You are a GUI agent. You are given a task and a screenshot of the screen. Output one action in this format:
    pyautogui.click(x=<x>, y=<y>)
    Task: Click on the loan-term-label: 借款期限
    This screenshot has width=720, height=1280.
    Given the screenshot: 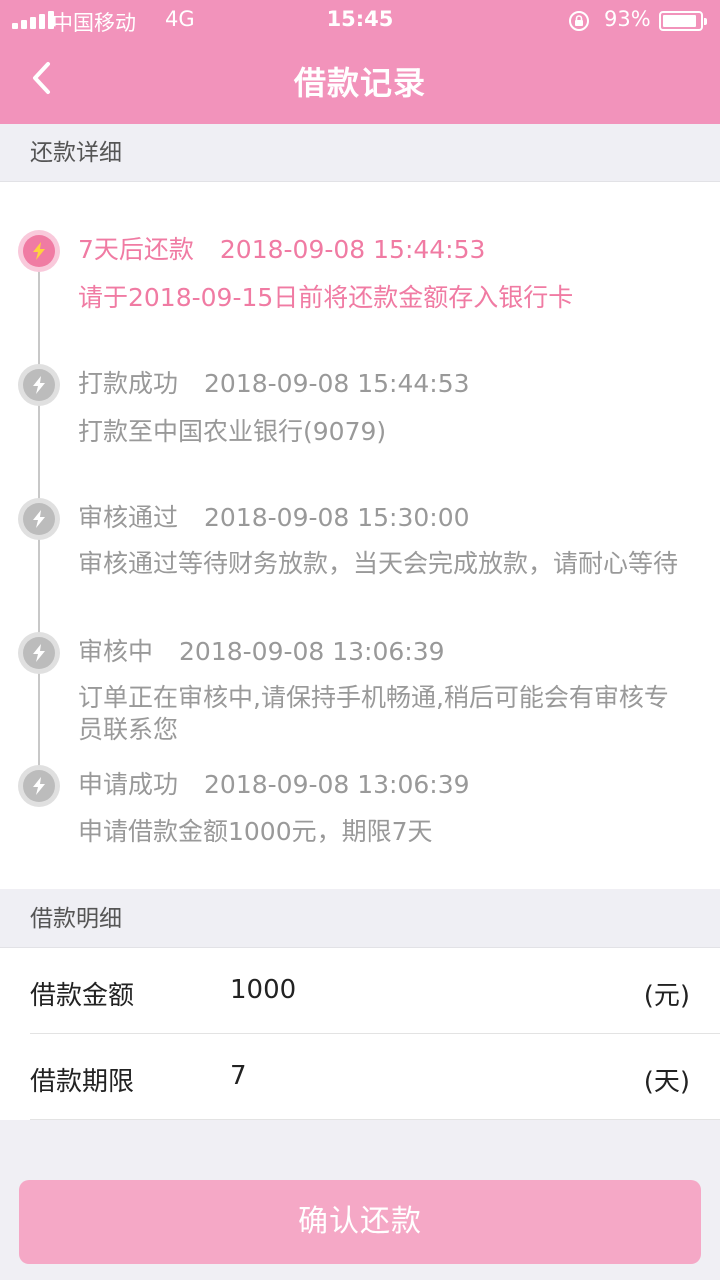 What is the action you would take?
    pyautogui.click(x=82, y=1082)
    